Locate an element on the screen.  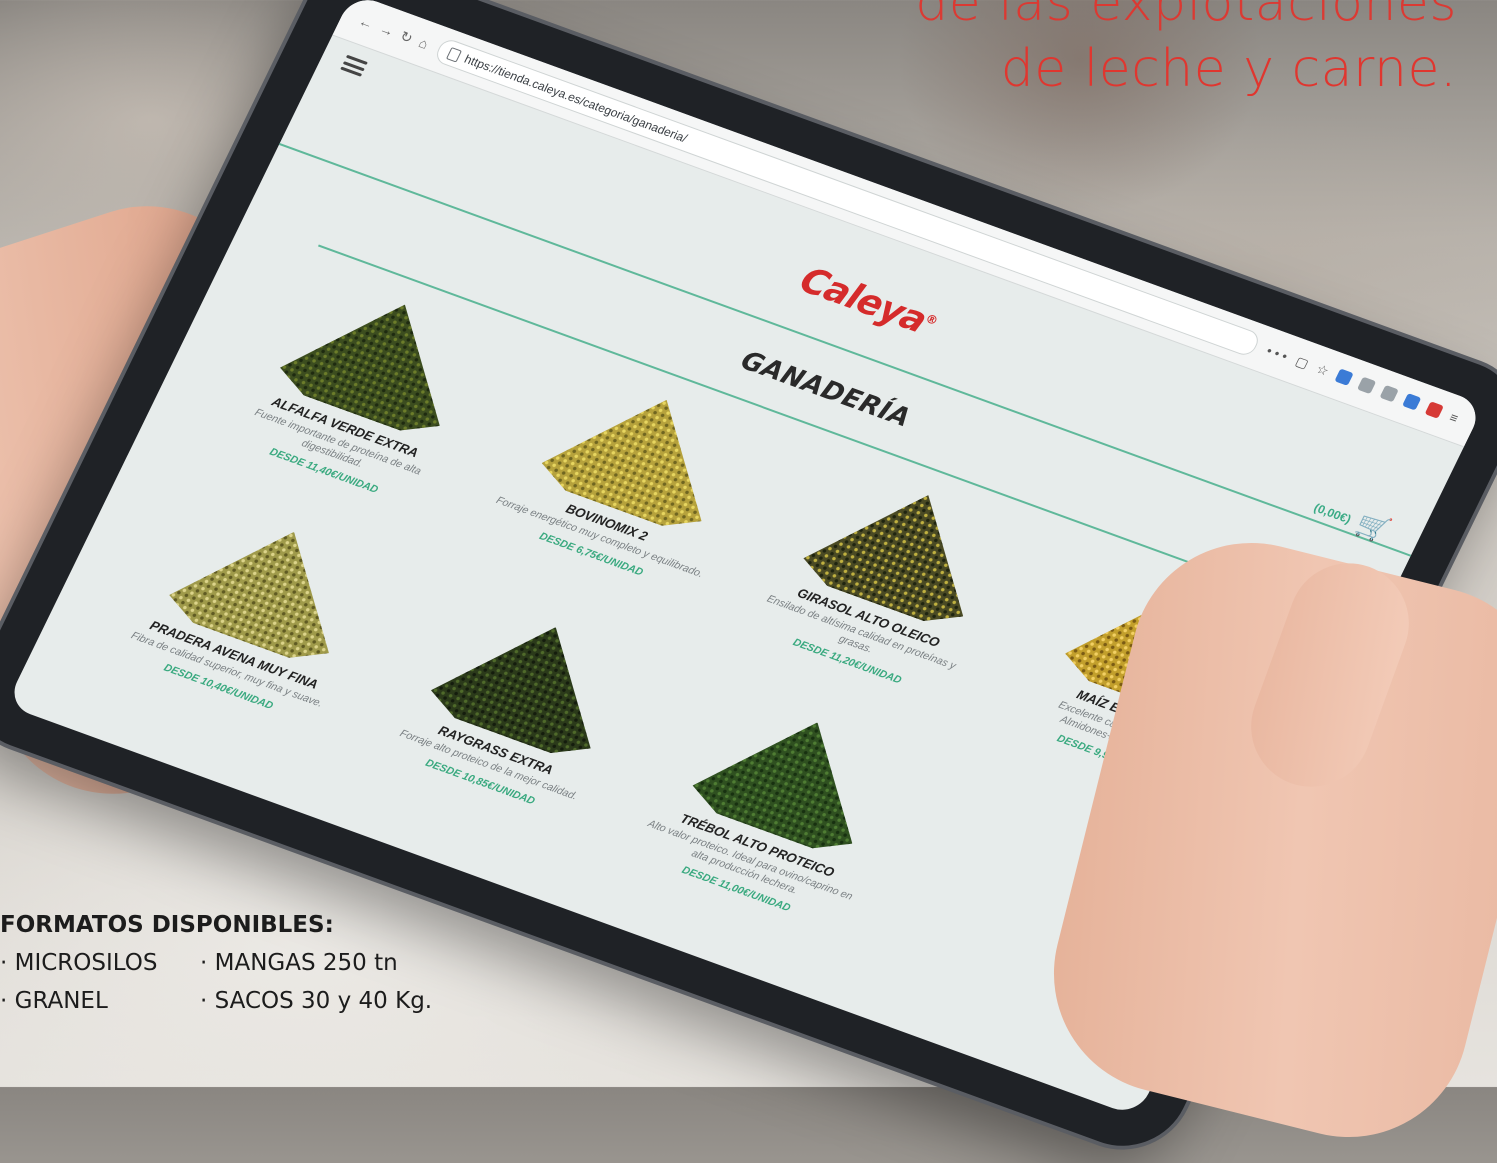
site-menu-icon is located at coordinates (354, 65).